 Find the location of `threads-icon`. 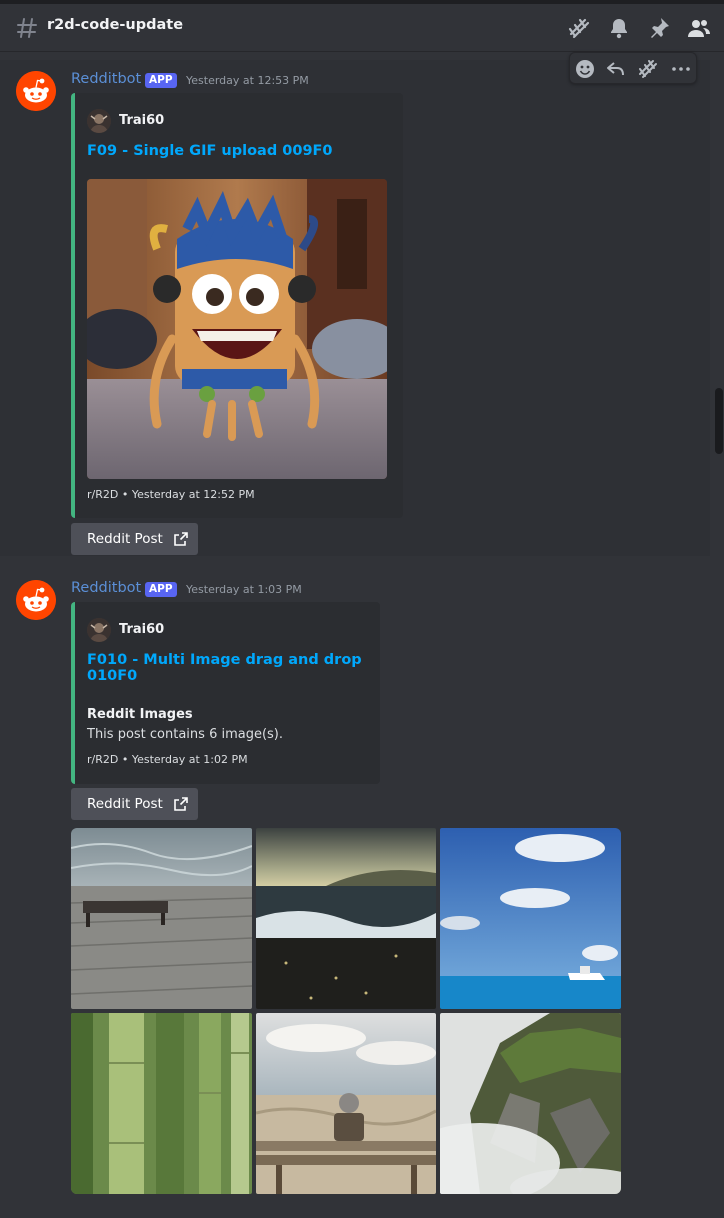

threads-icon is located at coordinates (579, 28).